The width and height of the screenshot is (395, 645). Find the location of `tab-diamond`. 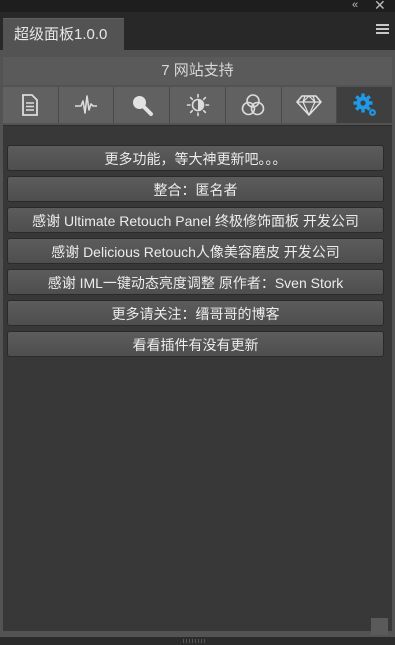

tab-diamond is located at coordinates (309, 105).